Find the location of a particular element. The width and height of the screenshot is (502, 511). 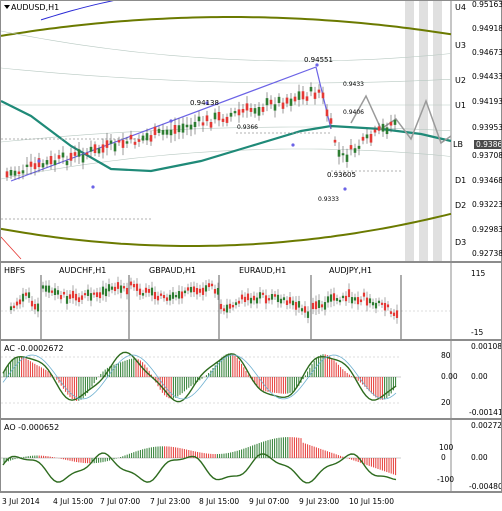

upper-envelope-green is located at coordinates (226, 26).